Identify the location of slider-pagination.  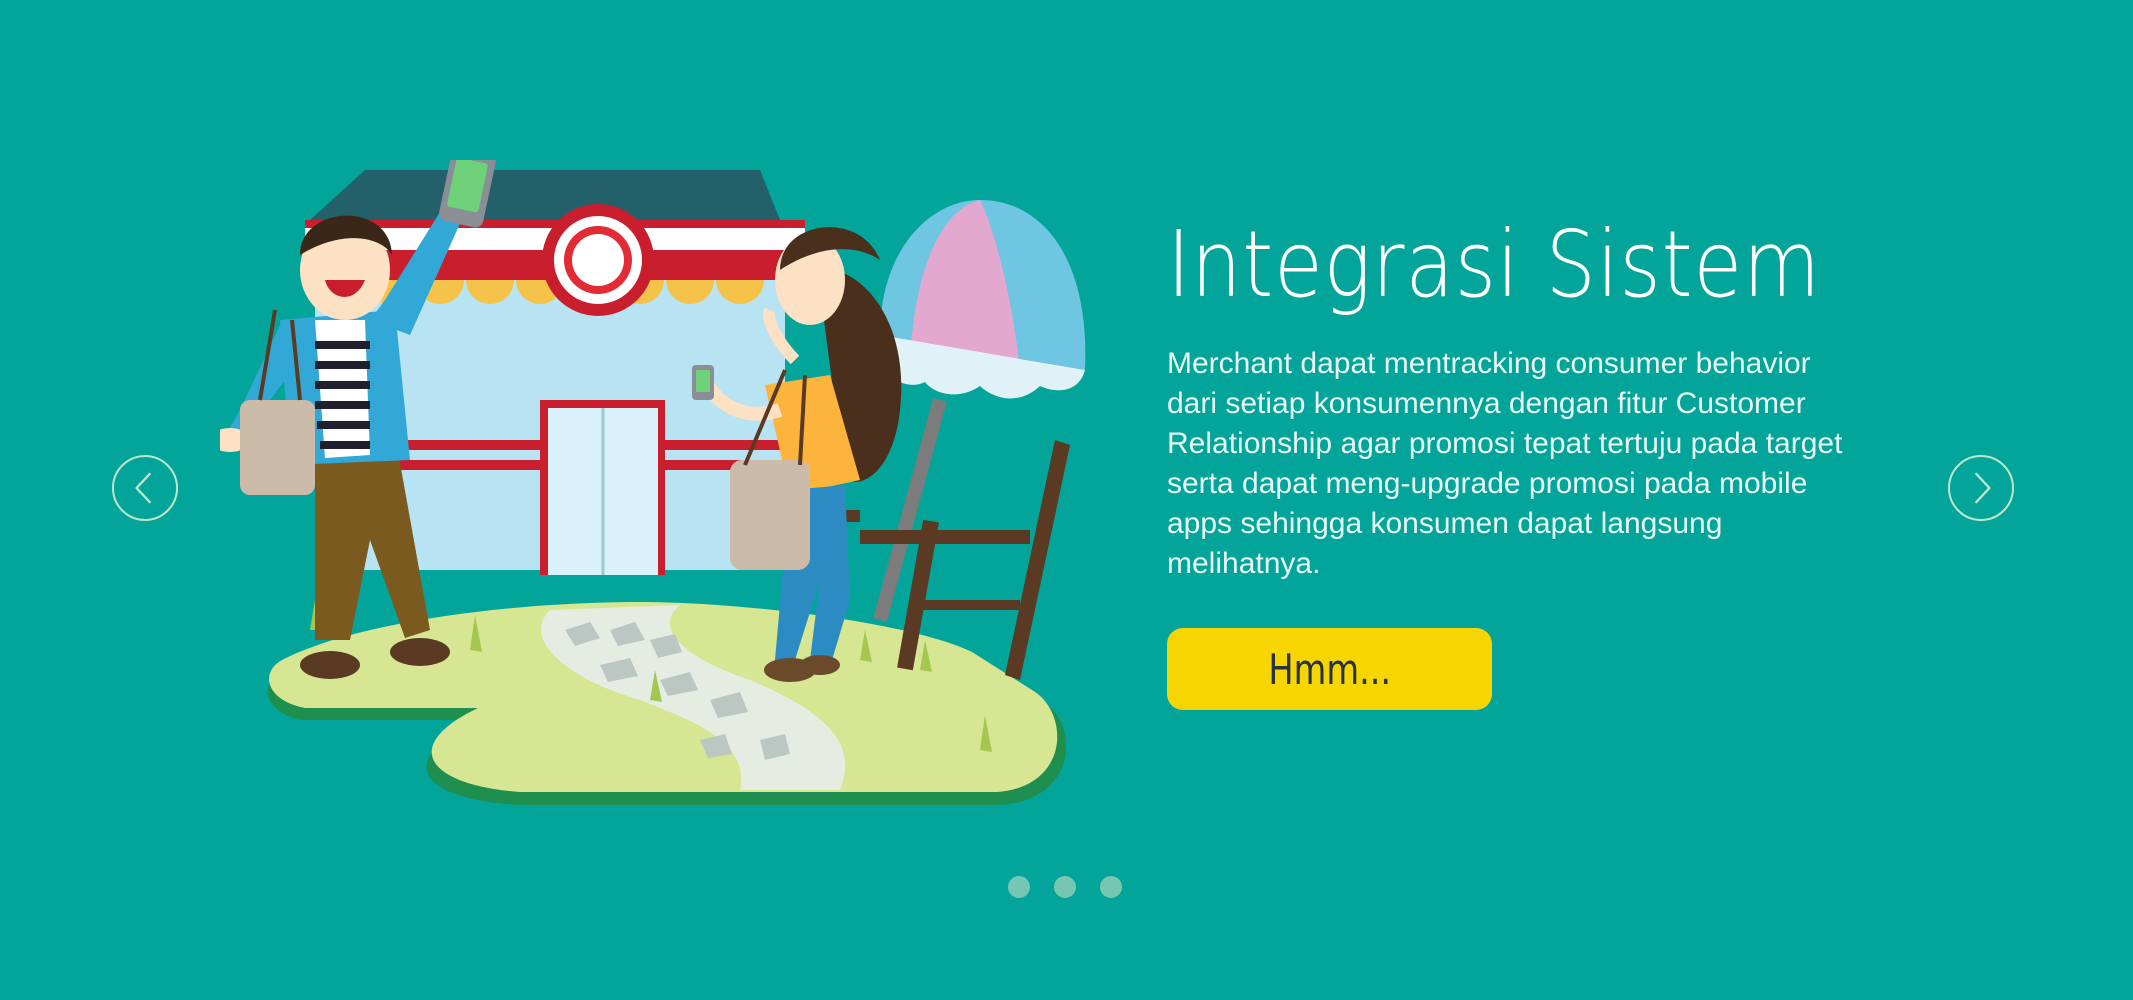
(1065, 887).